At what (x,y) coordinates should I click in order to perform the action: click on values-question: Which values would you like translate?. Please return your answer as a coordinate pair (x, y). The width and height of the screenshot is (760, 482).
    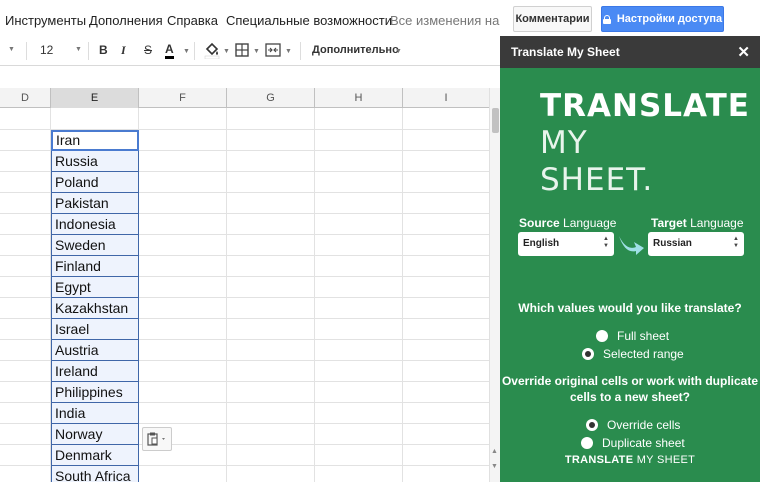
    Looking at the image, I should click on (630, 308).